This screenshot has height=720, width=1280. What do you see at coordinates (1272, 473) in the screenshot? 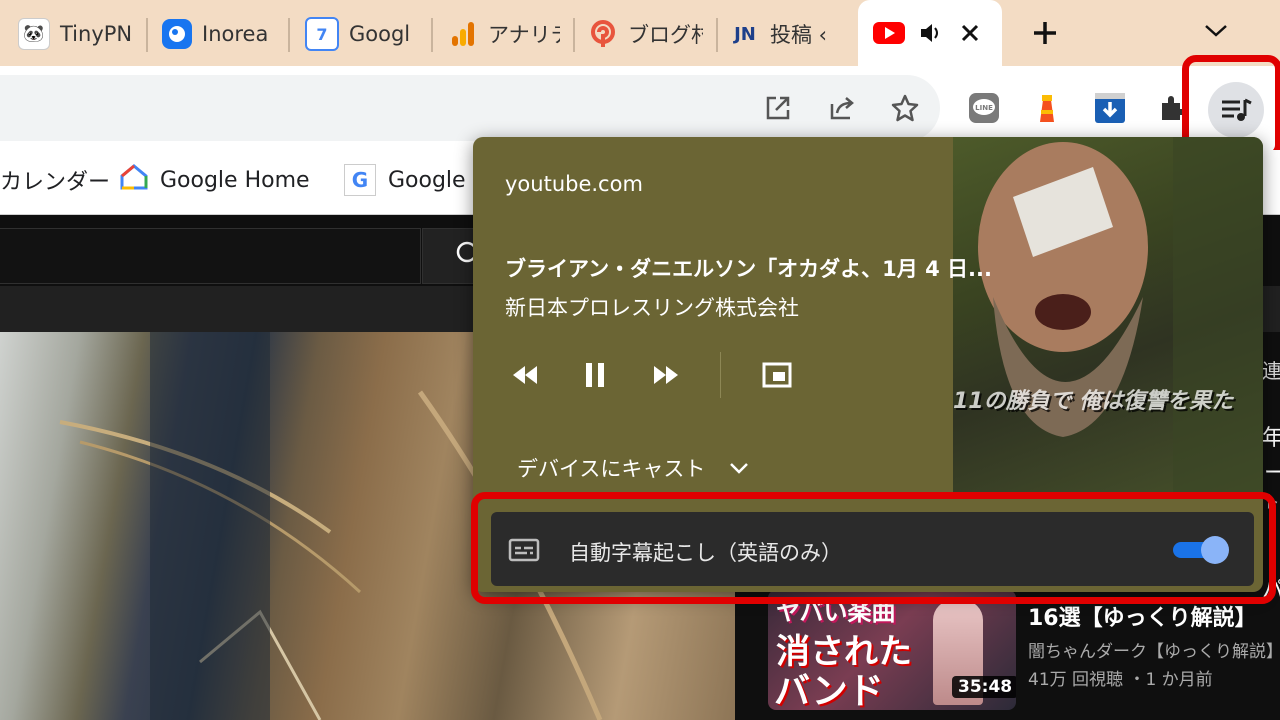
I see `clipped-text: ー` at bounding box center [1272, 473].